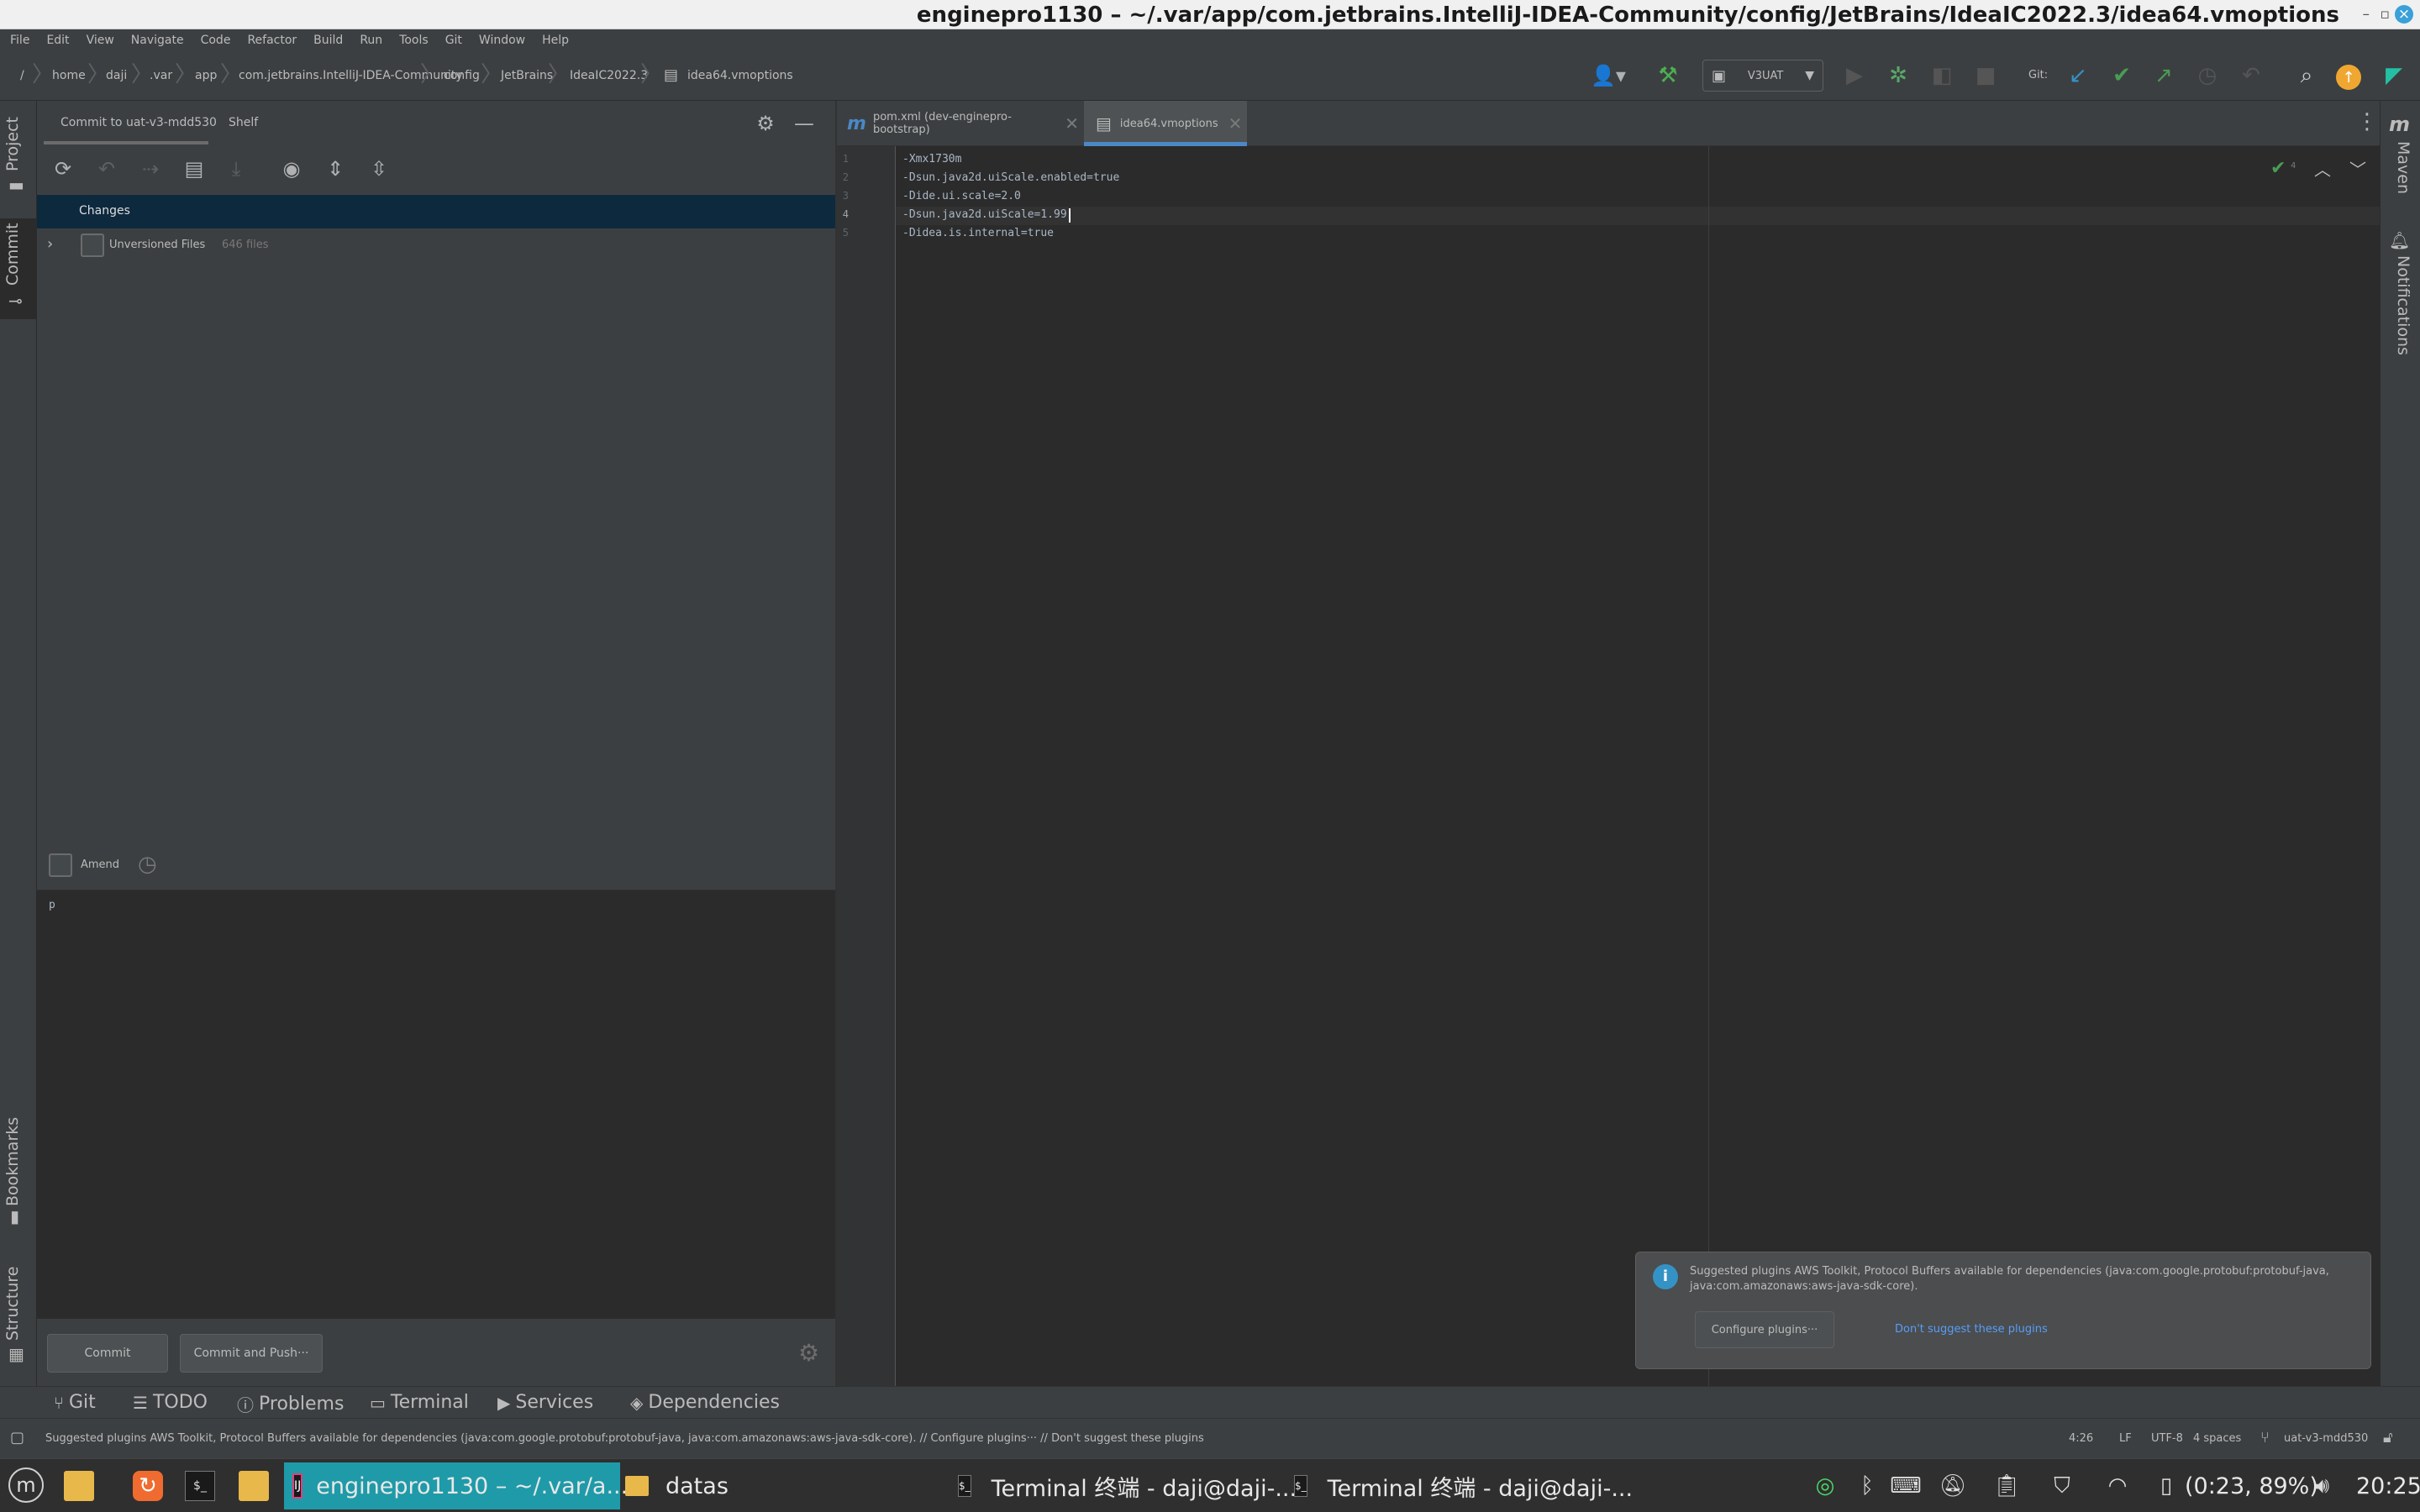  I want to click on commit-options-gear-icon: ⚙, so click(809, 1353).